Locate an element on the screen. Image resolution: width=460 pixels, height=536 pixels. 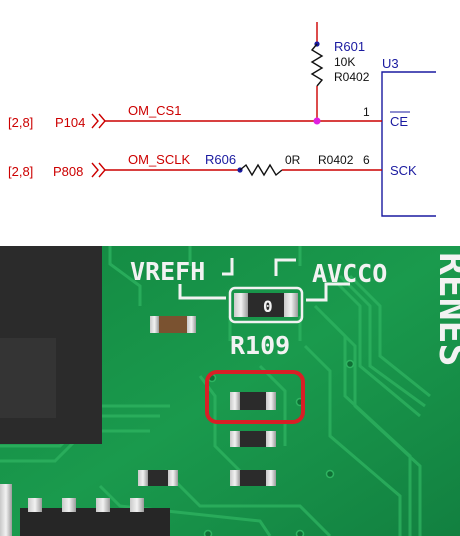
cs-net-label: OM_CS1 is located at coordinates (154, 110).